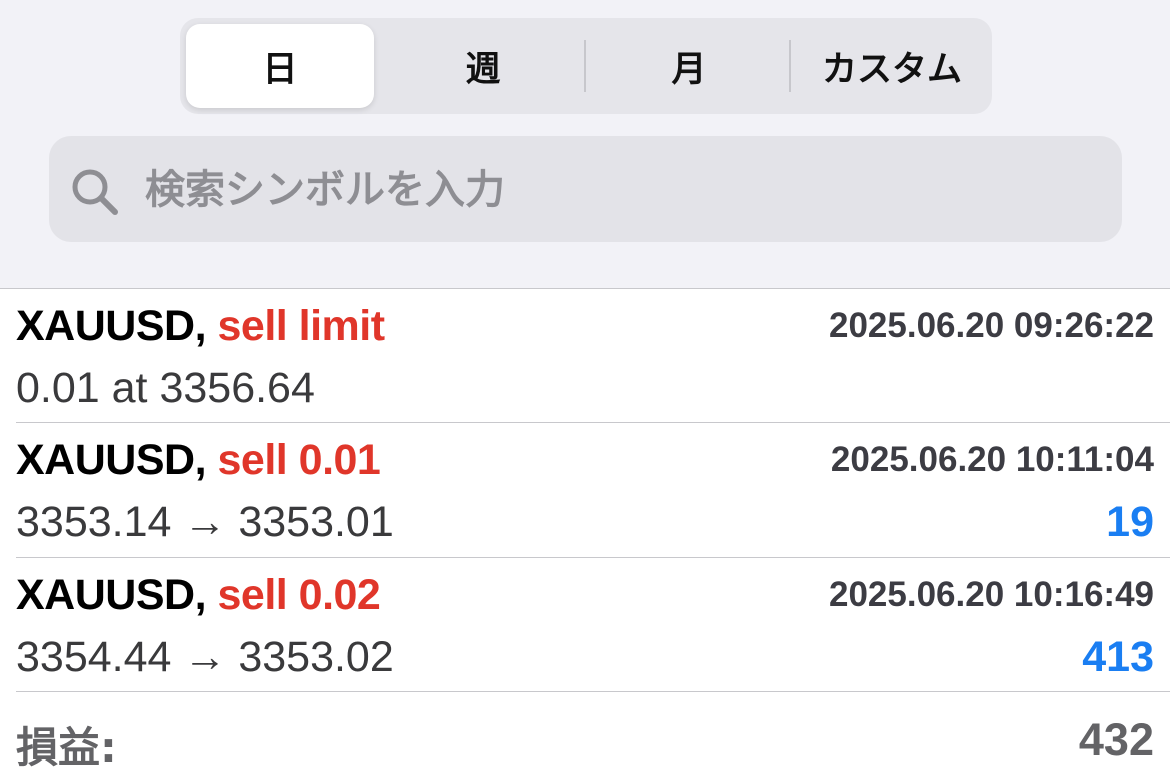 The width and height of the screenshot is (1170, 784). I want to click on row-timestamp: 2025.06.20 10:11:04, so click(992, 459).